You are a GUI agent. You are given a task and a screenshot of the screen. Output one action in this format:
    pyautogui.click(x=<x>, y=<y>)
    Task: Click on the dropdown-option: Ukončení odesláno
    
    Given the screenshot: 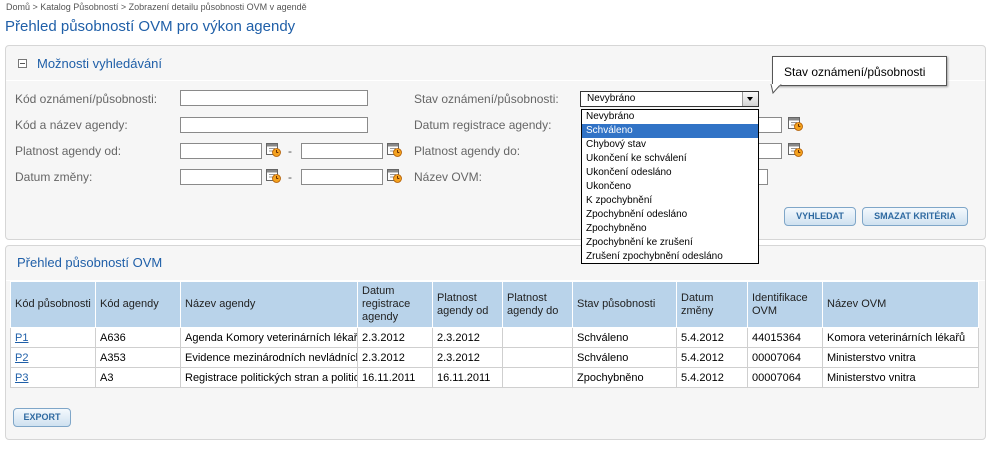 What is the action you would take?
    pyautogui.click(x=670, y=173)
    